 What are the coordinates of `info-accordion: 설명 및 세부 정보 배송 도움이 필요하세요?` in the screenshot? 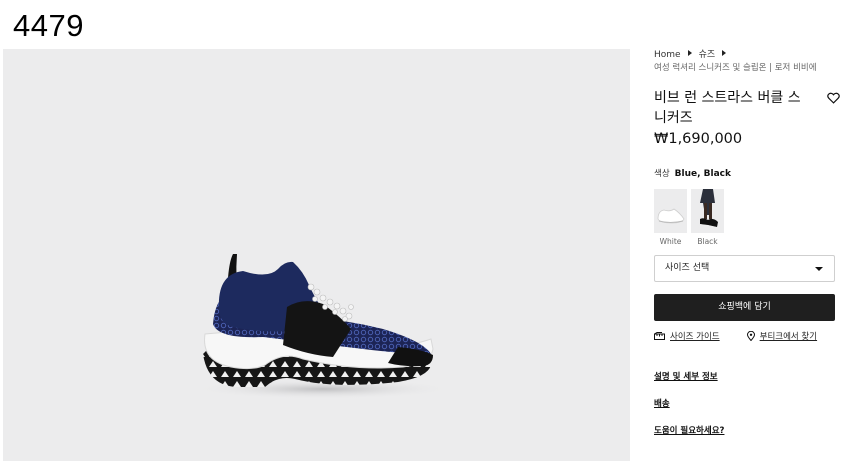 It's located at (747, 403).